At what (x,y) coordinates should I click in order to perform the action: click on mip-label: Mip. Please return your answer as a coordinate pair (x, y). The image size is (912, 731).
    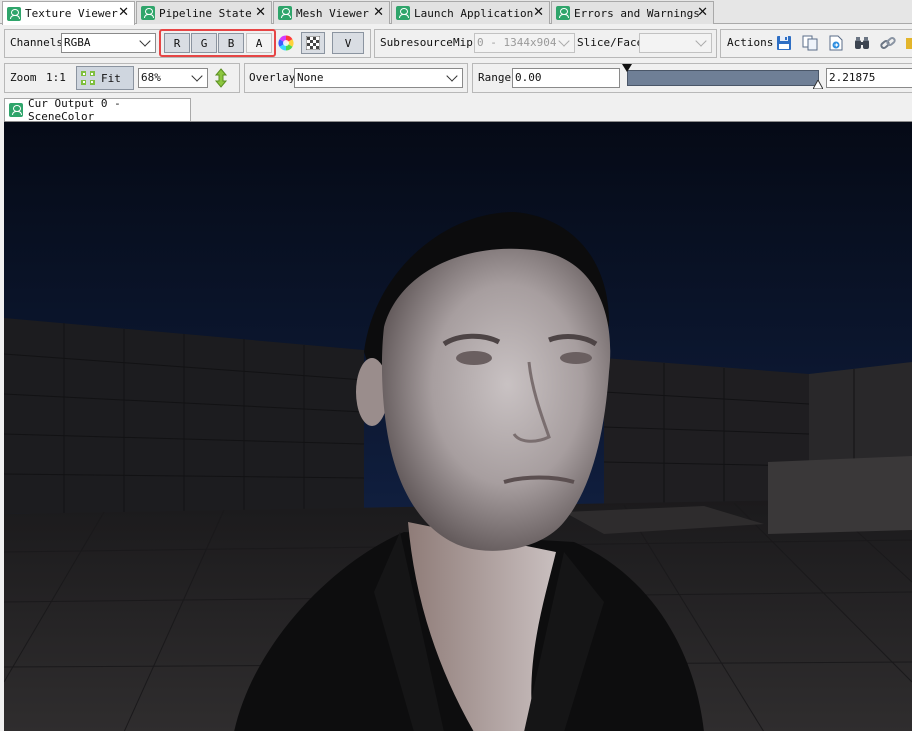
    Looking at the image, I should click on (463, 42).